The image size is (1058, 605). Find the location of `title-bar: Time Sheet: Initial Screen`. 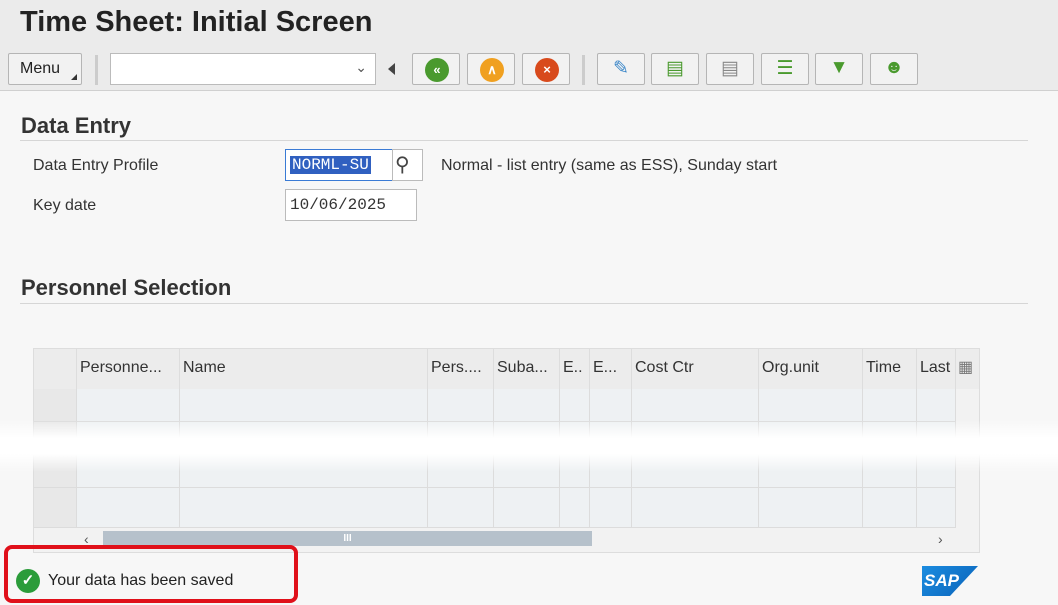

title-bar: Time Sheet: Initial Screen is located at coordinates (529, 23).